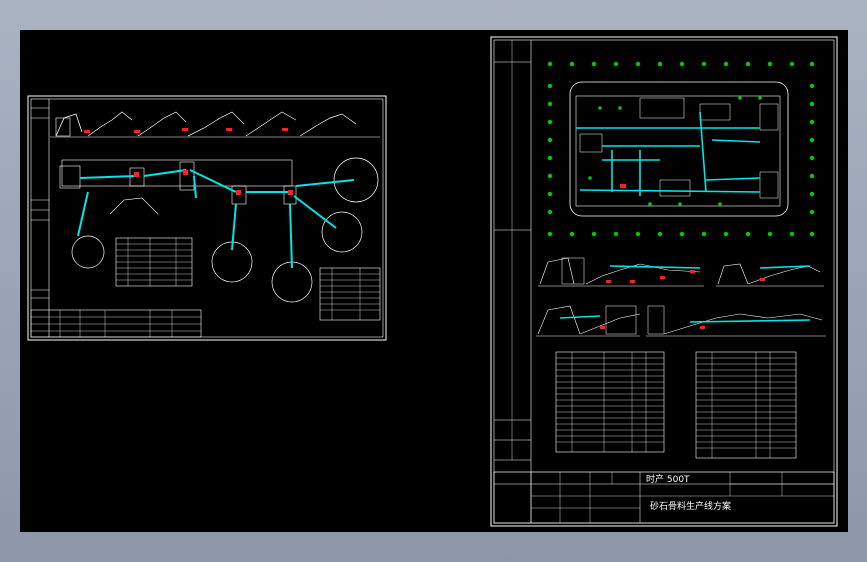 This screenshot has height=562, width=867. What do you see at coordinates (690, 506) in the screenshot?
I see `drawing-title: 砂石骨料生产线方案` at bounding box center [690, 506].